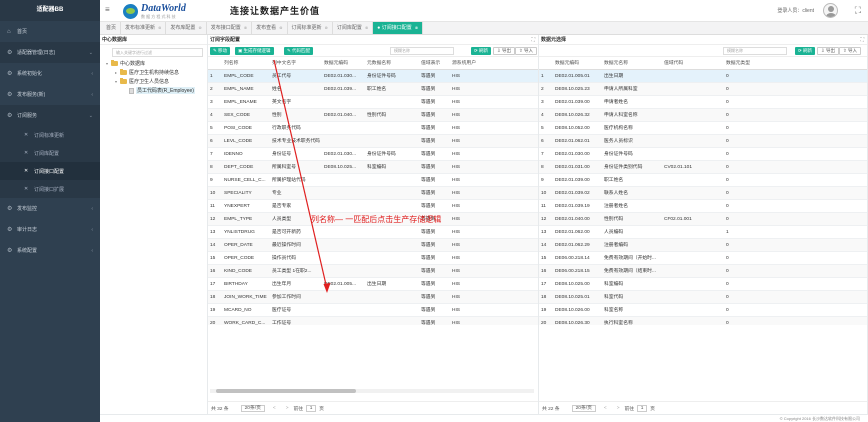  I want to click on table-row: 18 DE08.10.025.01 科室代码 0, so click(703, 297).